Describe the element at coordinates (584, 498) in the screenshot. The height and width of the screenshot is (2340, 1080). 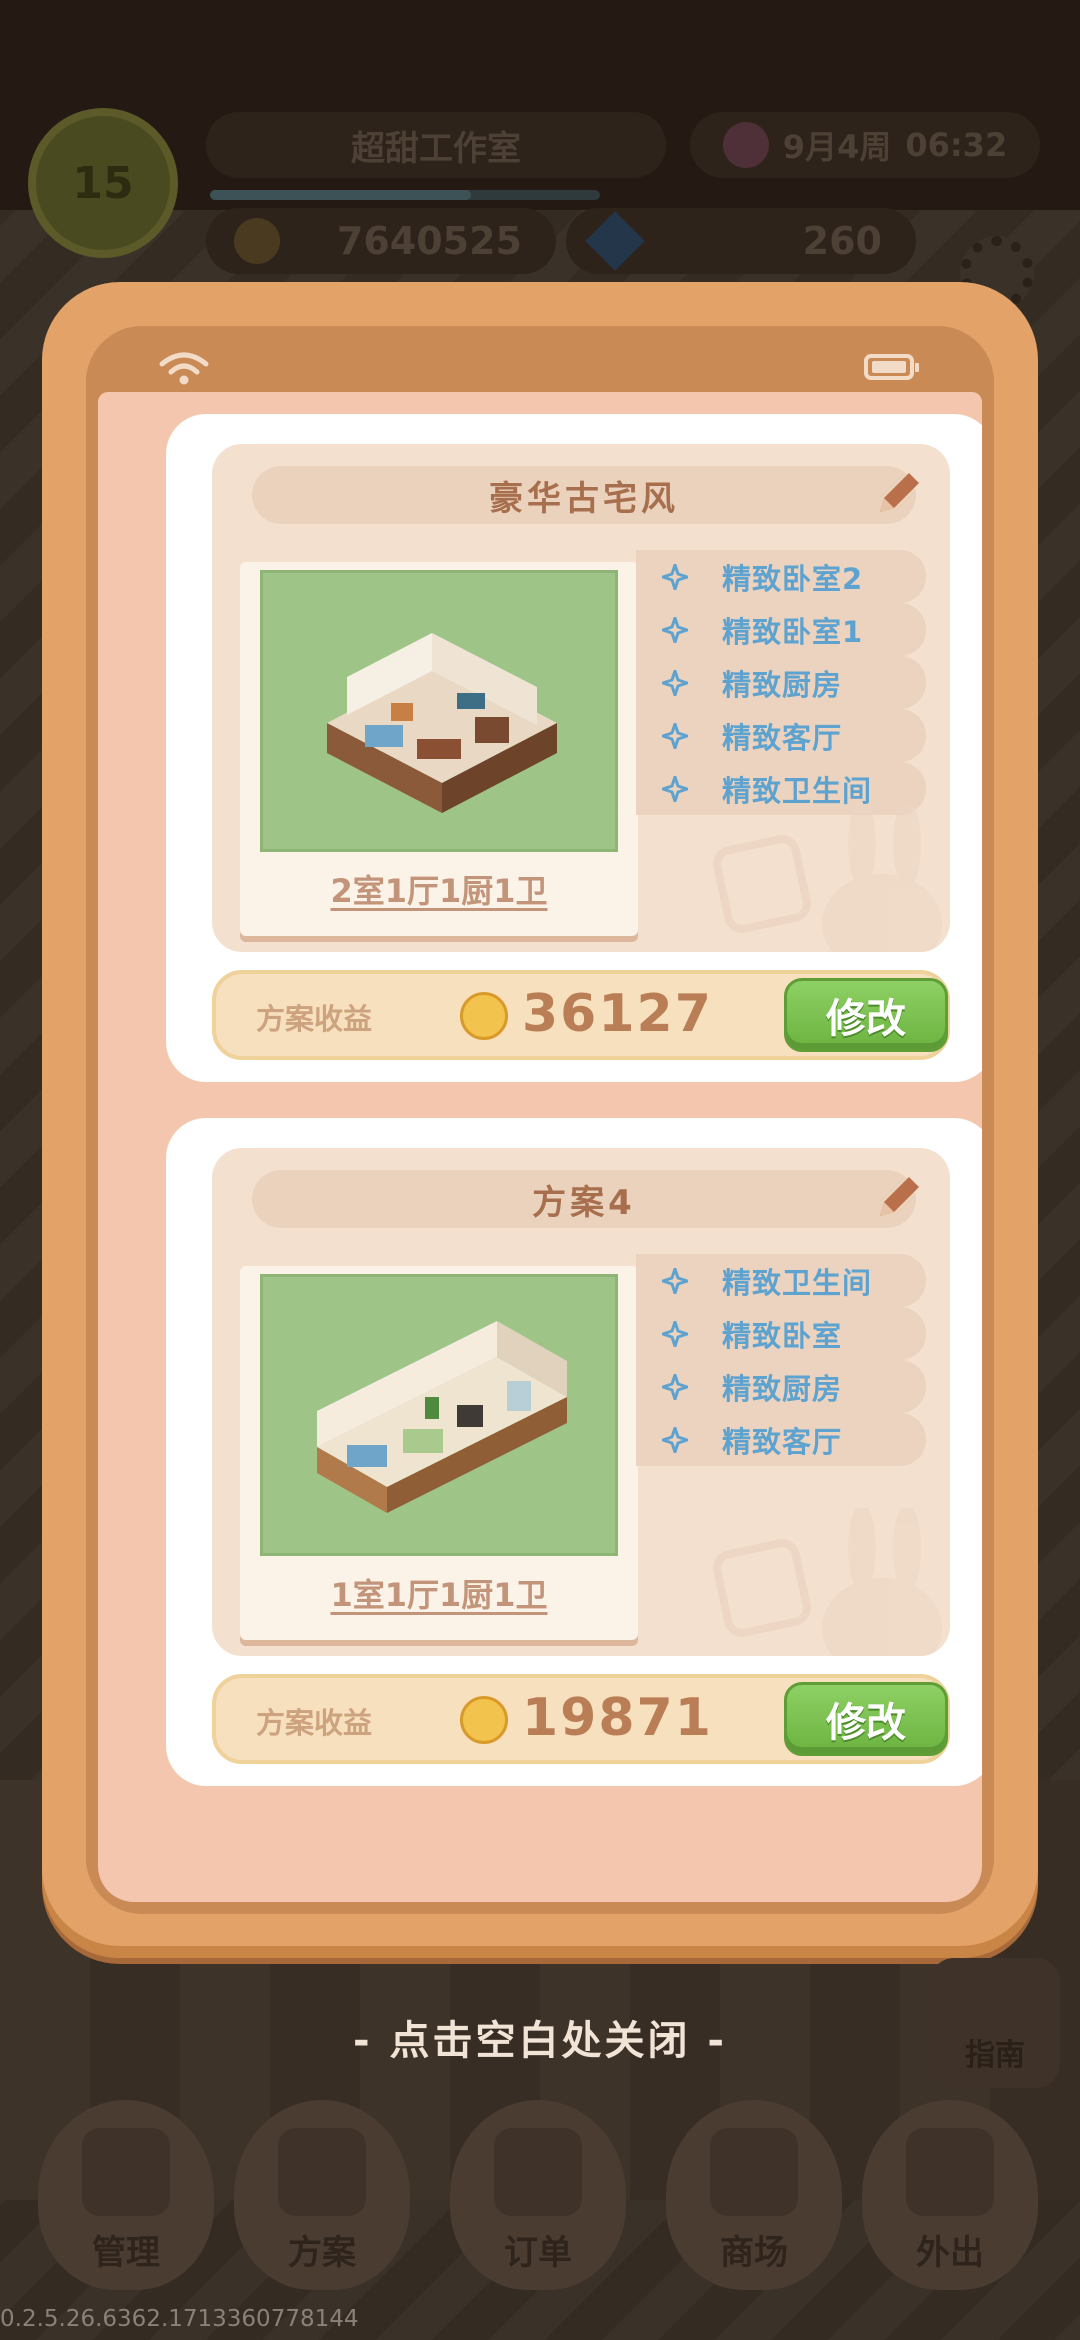
I see `plan-title: 豪华古宅风` at that location.